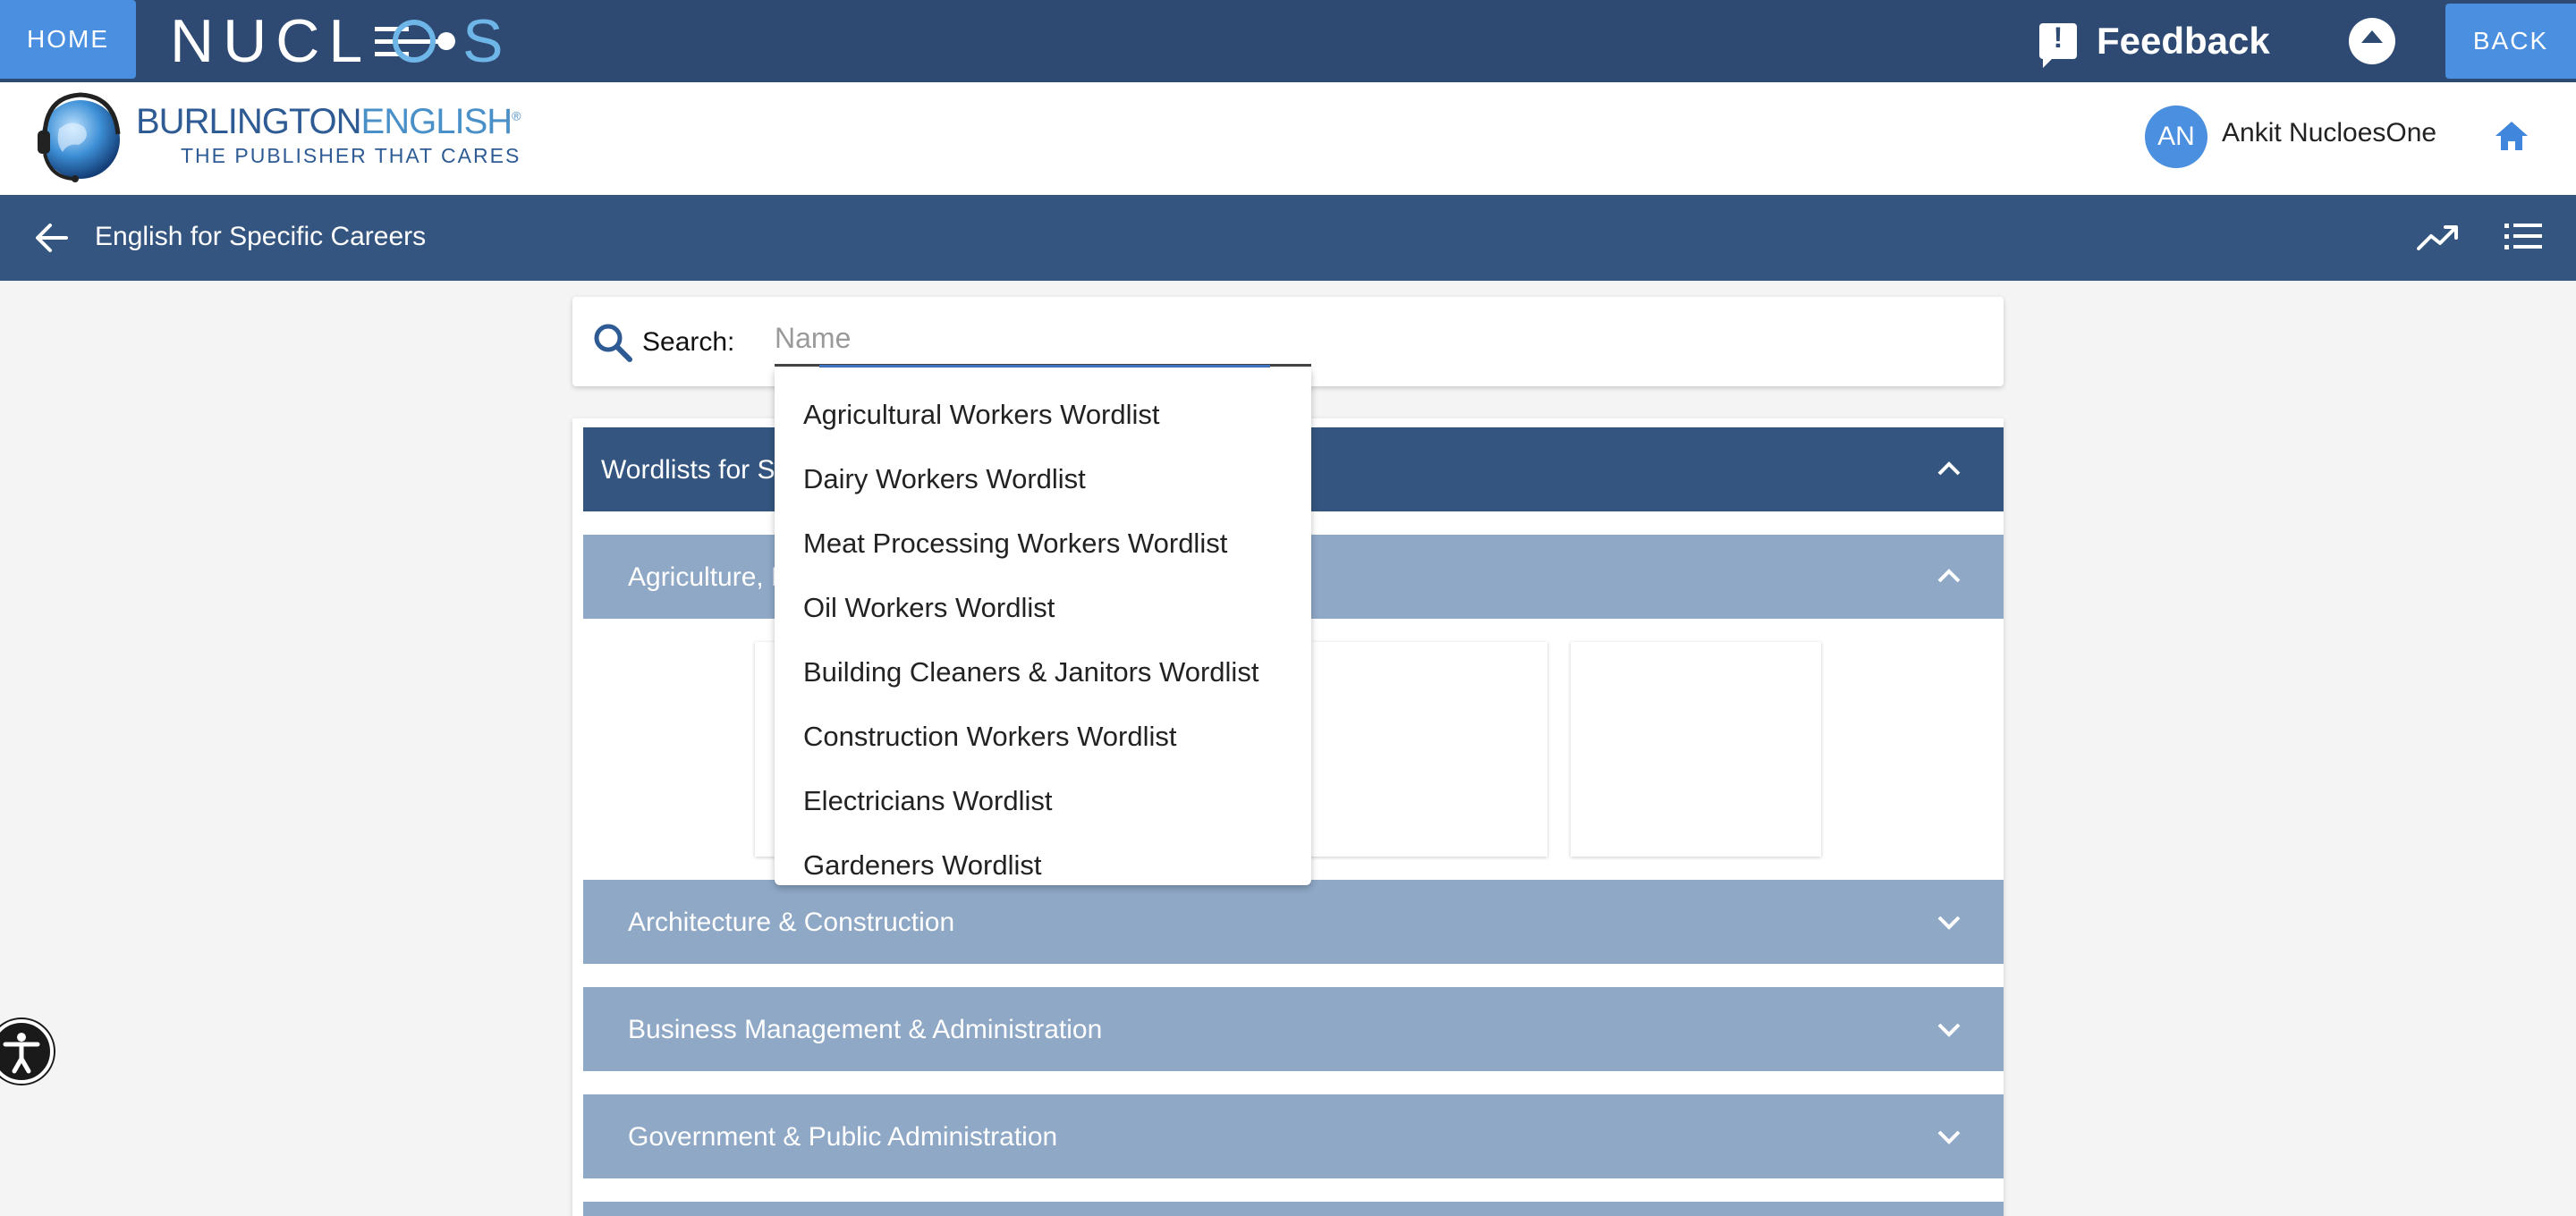 The width and height of the screenshot is (2576, 1216). What do you see at coordinates (2183, 41) in the screenshot?
I see `feedback-label: Feedback` at bounding box center [2183, 41].